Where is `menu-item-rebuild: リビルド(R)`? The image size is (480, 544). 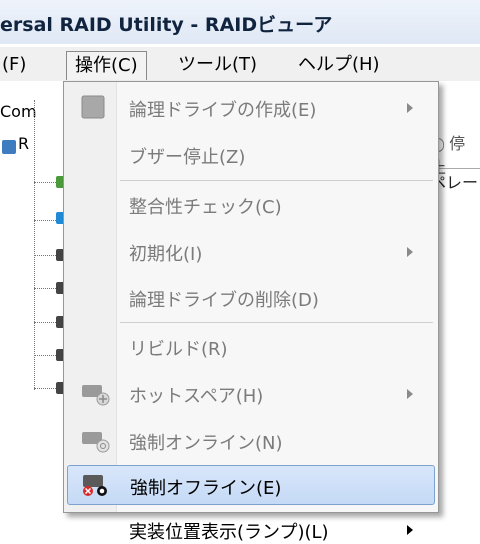
menu-item-rebuild: リビルド(R) is located at coordinates (251, 346).